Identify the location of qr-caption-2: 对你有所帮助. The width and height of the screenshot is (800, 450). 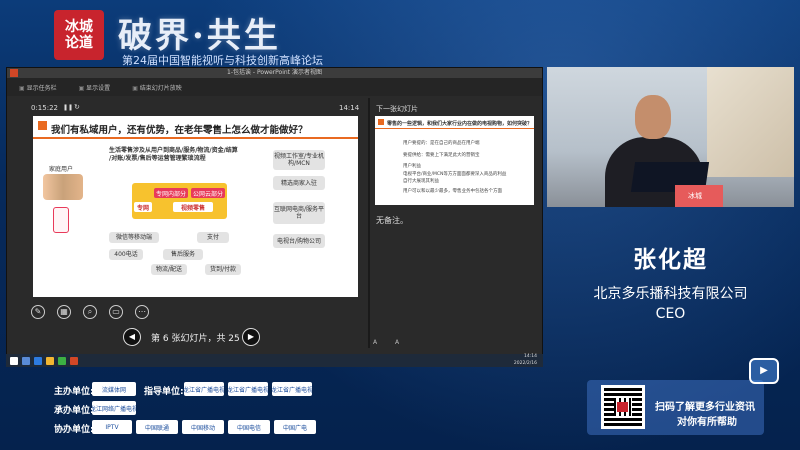
(707, 422).